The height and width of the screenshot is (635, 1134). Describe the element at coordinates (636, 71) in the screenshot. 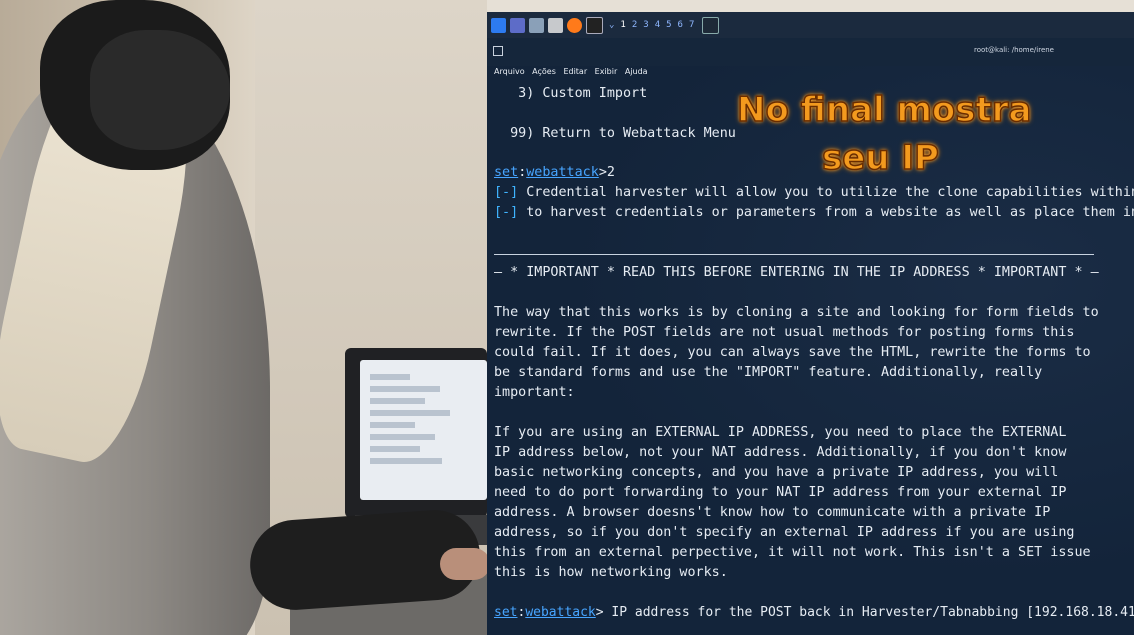

I see `menu-ajuda: Ajuda` at that location.